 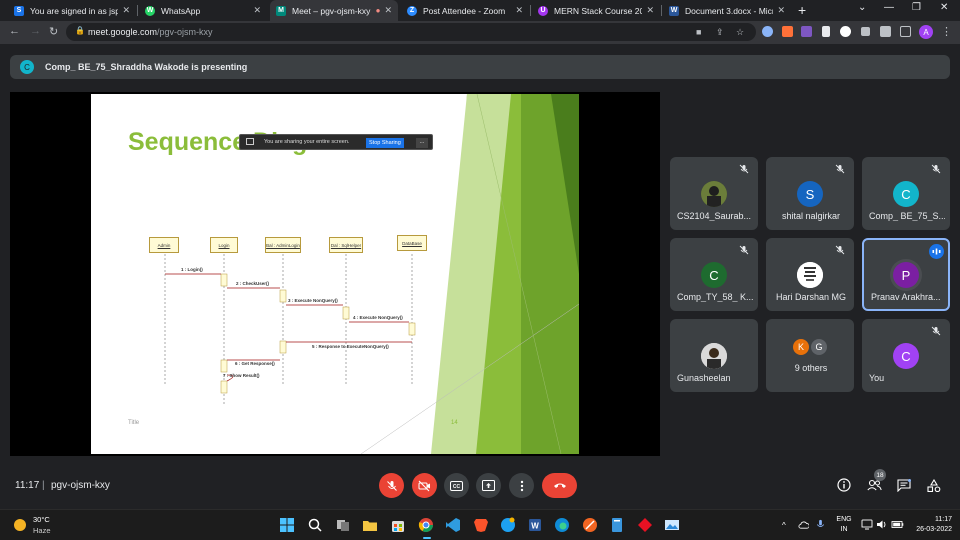 I want to click on stop-sharing-button: Stop Sharing, so click(x=385, y=143).